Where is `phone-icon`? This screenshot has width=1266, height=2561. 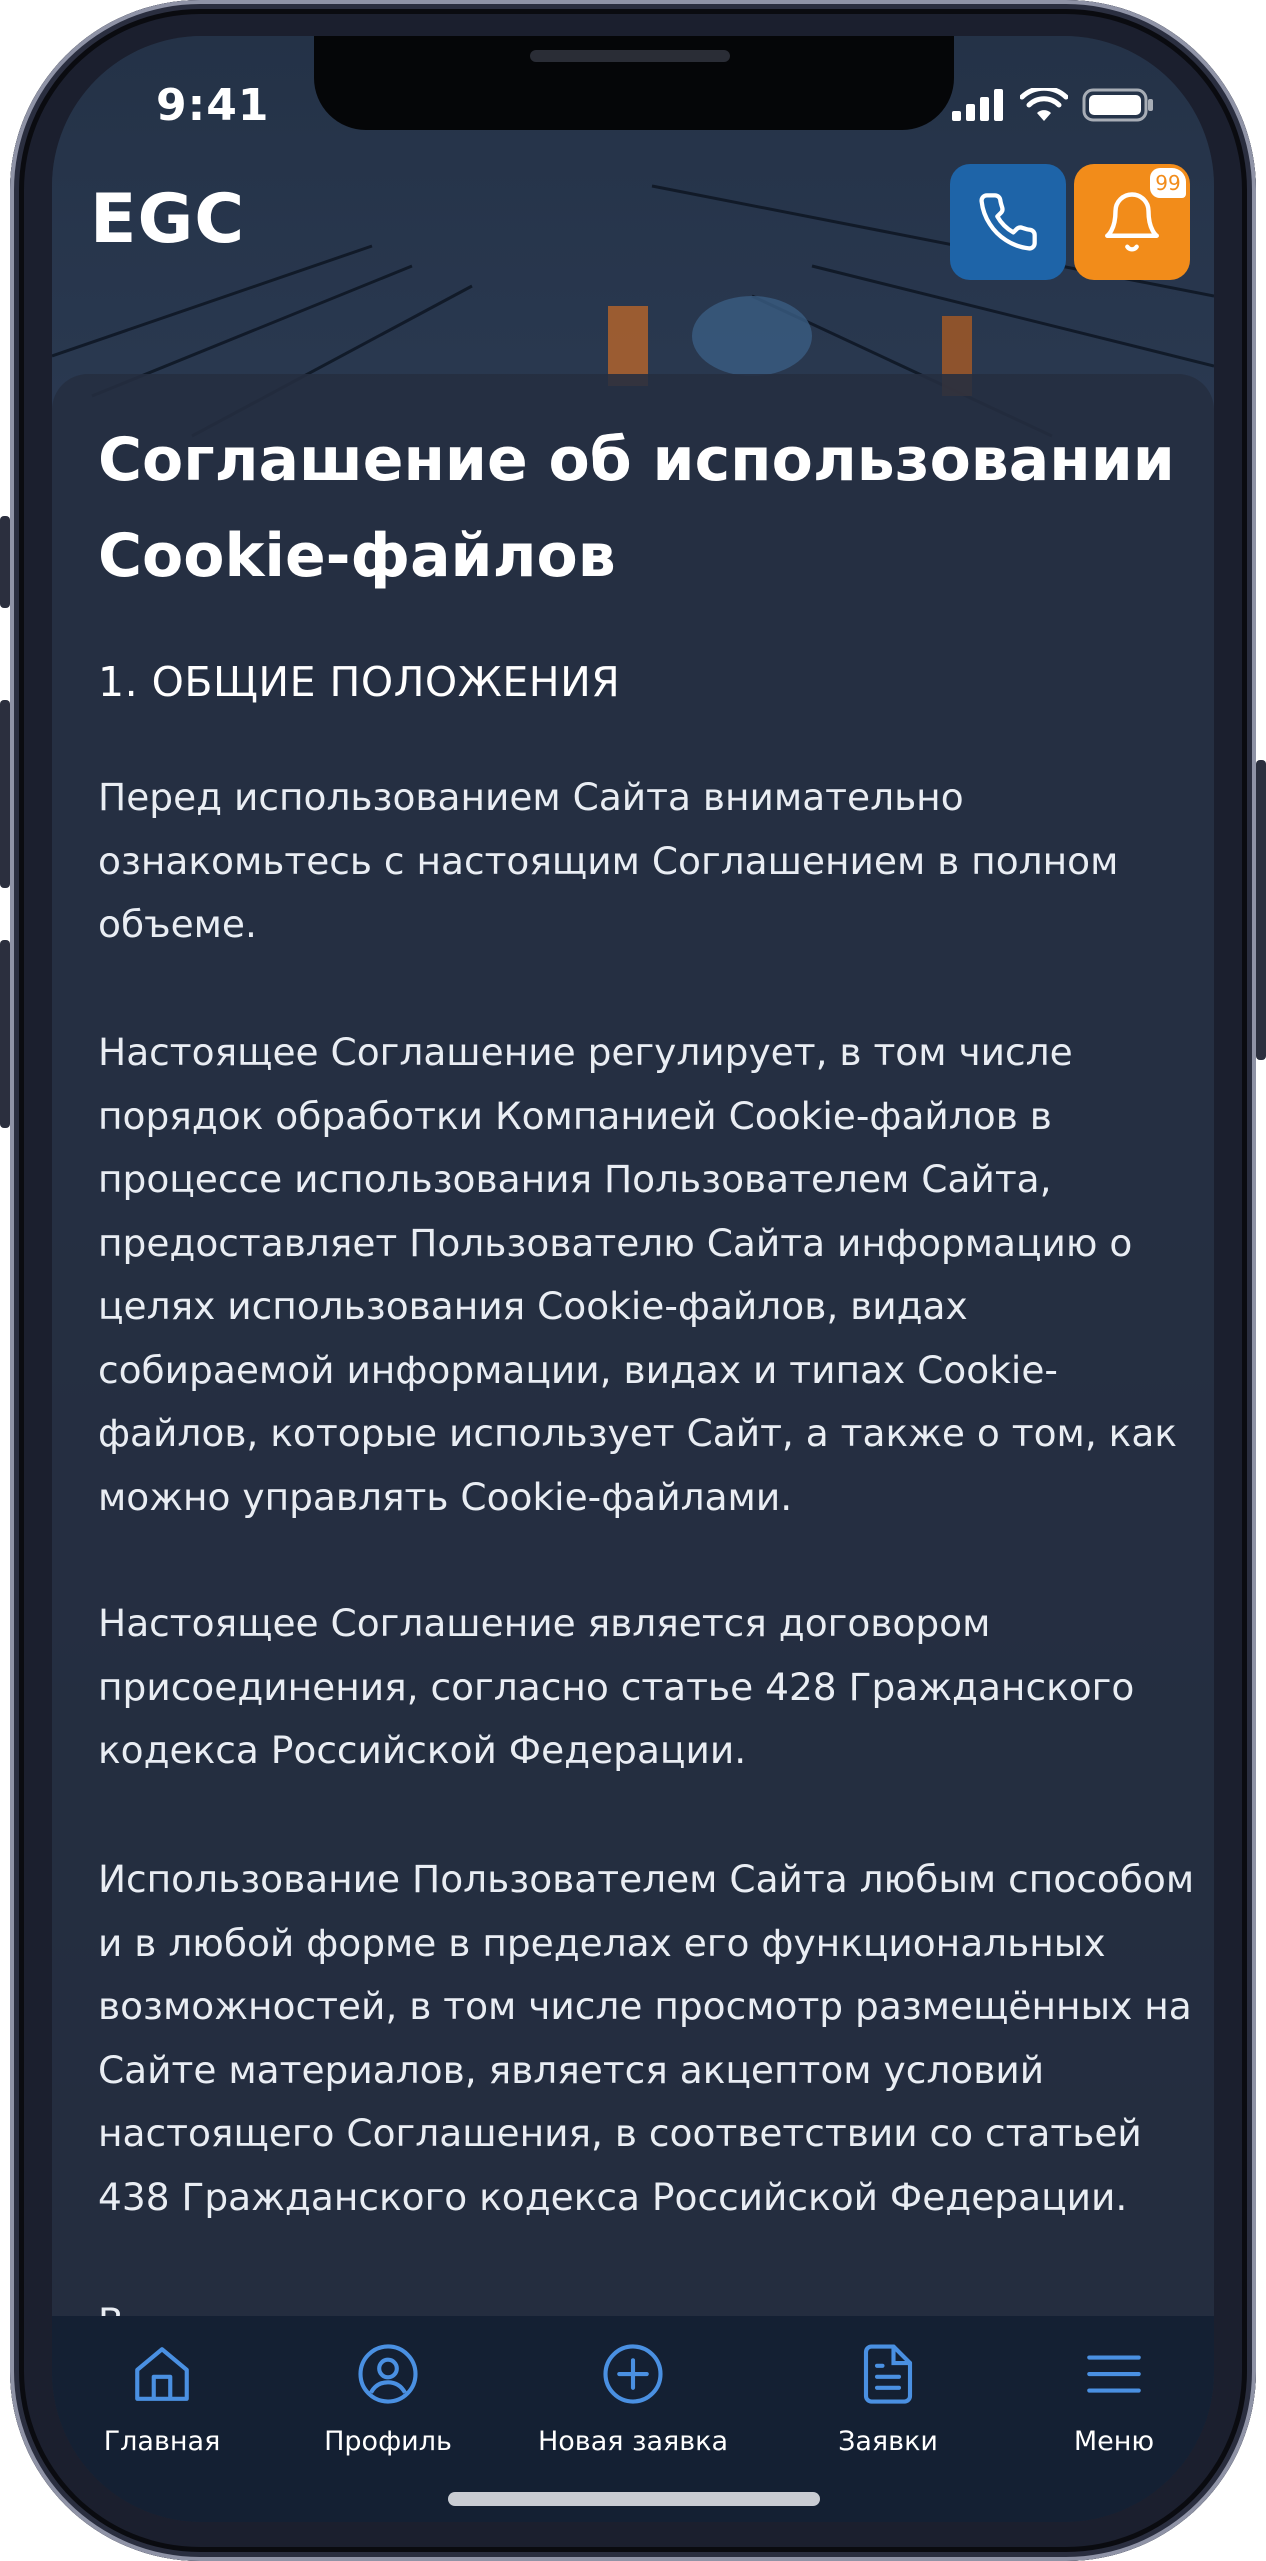 phone-icon is located at coordinates (1008, 222).